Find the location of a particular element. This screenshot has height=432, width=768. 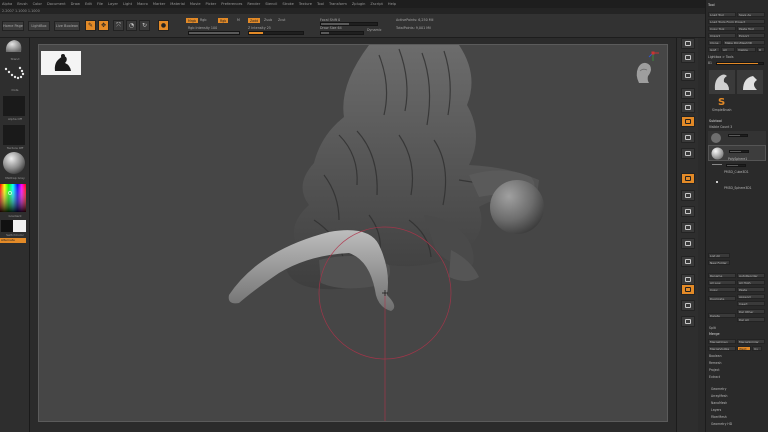

draw-size-slider is located at coordinates (342, 33).